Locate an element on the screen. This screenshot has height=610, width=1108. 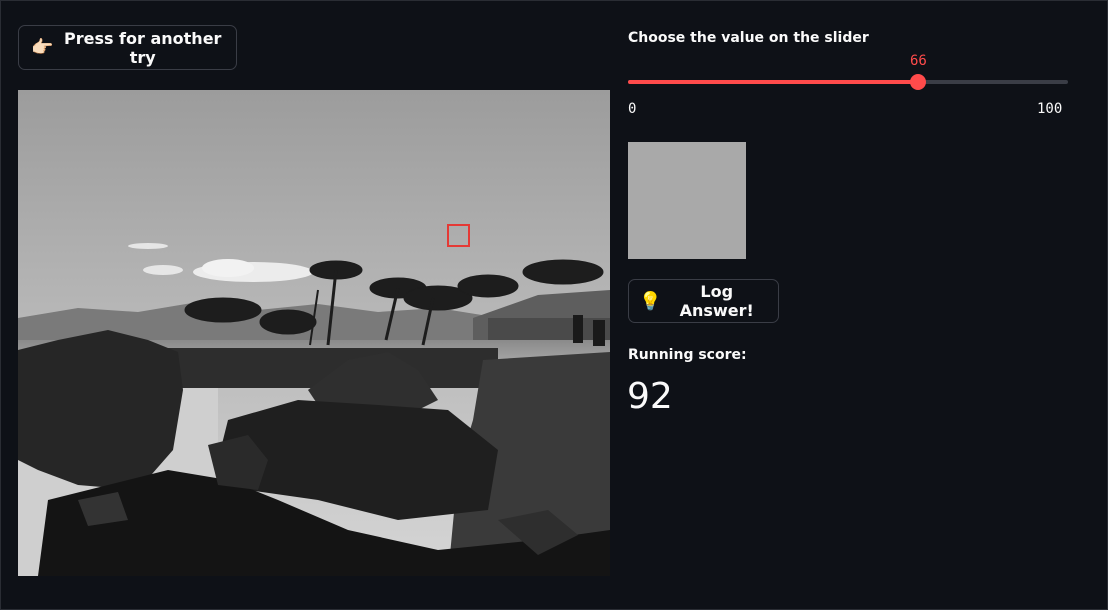
log-answer-label: Log Answer! is located at coordinates (716, 301).